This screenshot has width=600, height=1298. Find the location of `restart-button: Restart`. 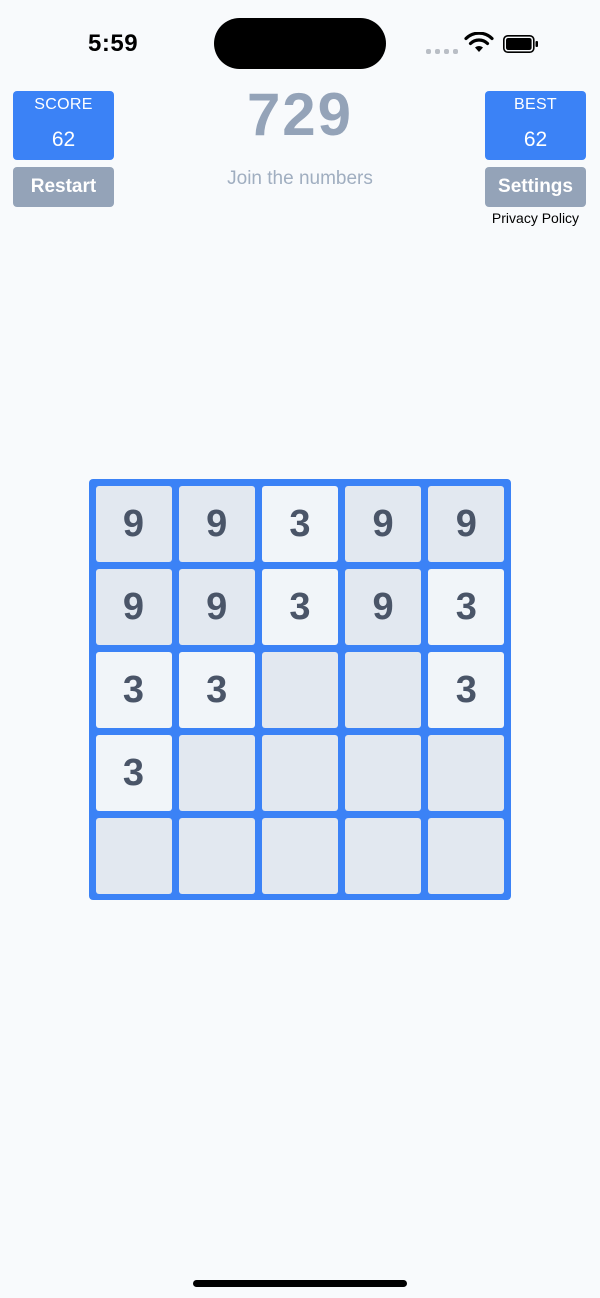

restart-button: Restart is located at coordinates (63, 187).